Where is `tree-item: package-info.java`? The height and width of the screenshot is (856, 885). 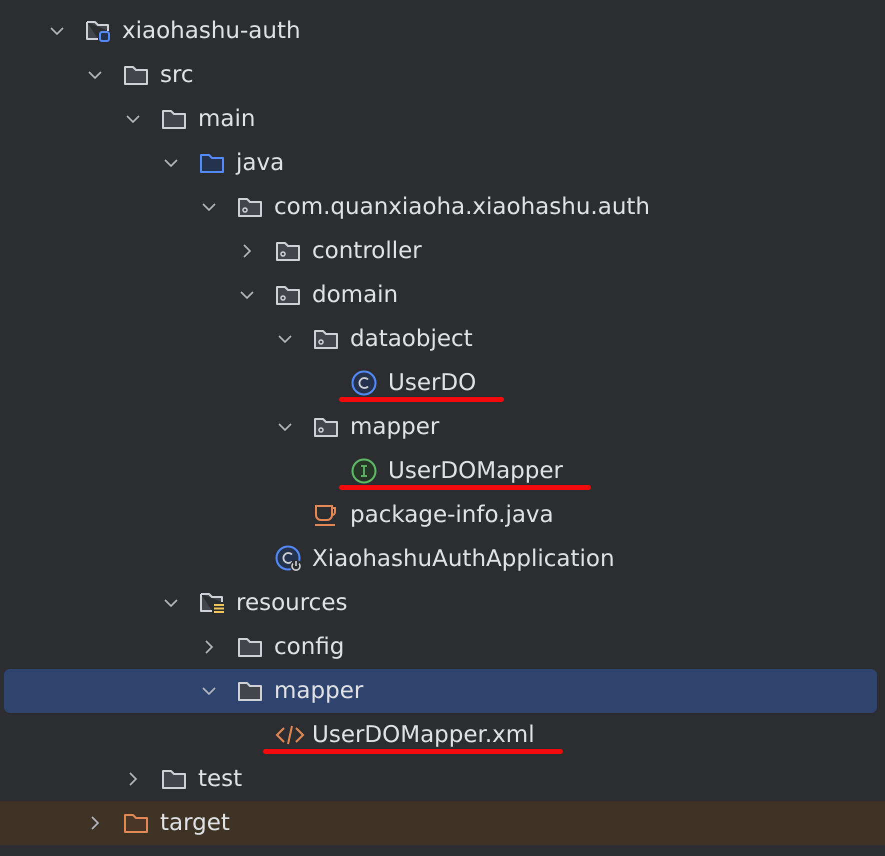 tree-item: package-info.java is located at coordinates (440, 515).